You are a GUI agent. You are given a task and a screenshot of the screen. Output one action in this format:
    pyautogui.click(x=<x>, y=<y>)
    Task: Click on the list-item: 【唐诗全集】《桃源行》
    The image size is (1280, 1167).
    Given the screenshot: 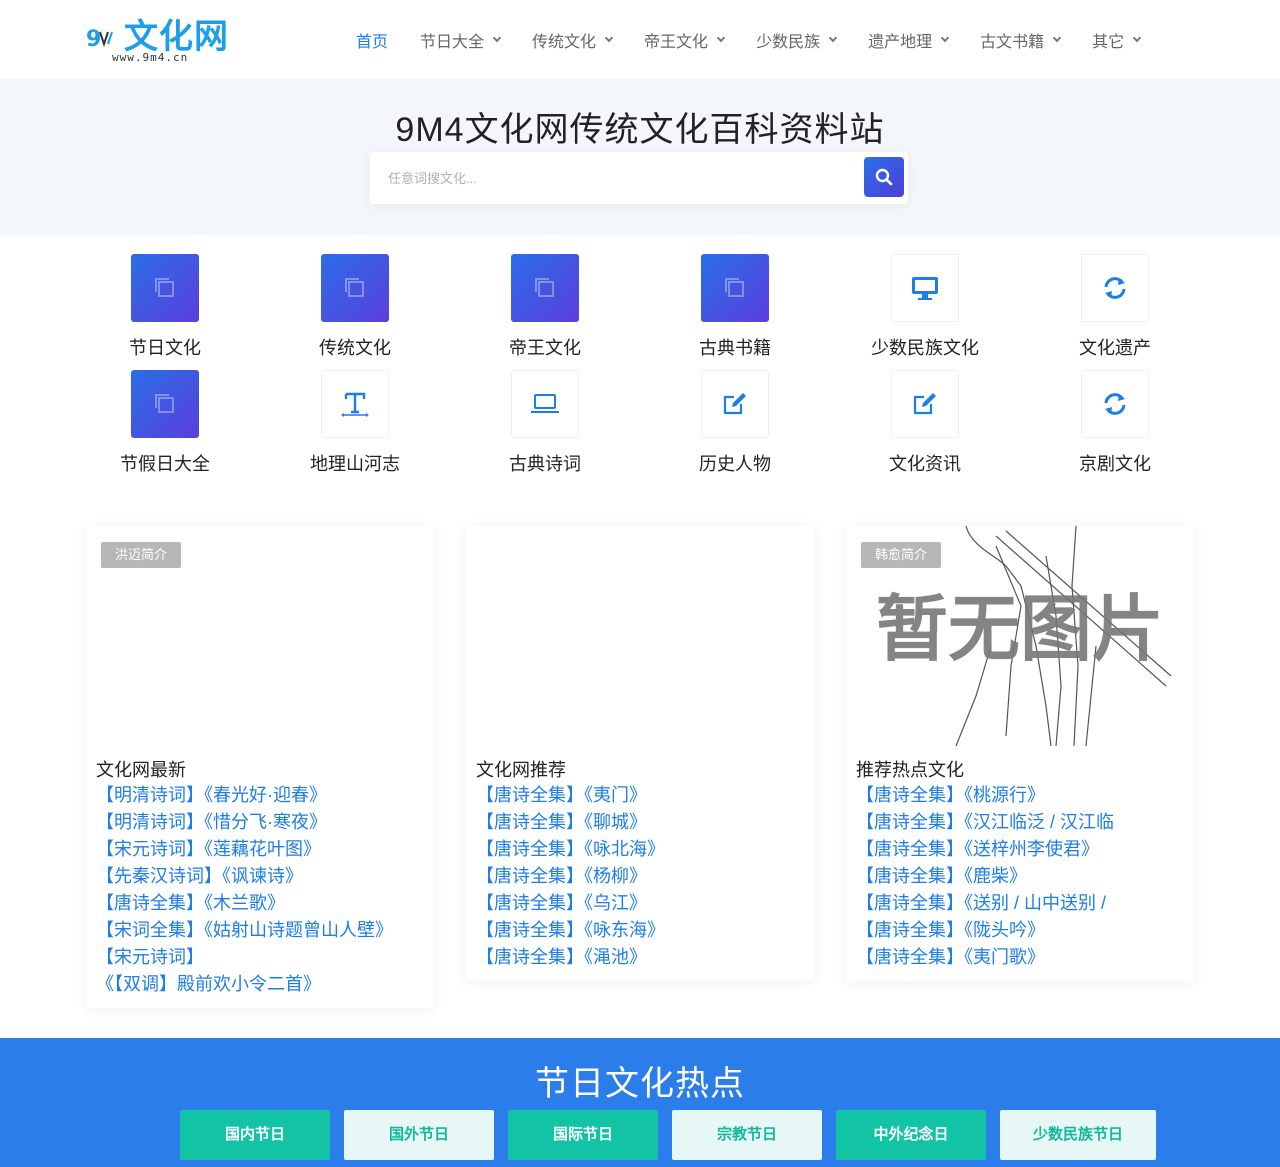 What is the action you would take?
    pyautogui.click(x=1016, y=795)
    